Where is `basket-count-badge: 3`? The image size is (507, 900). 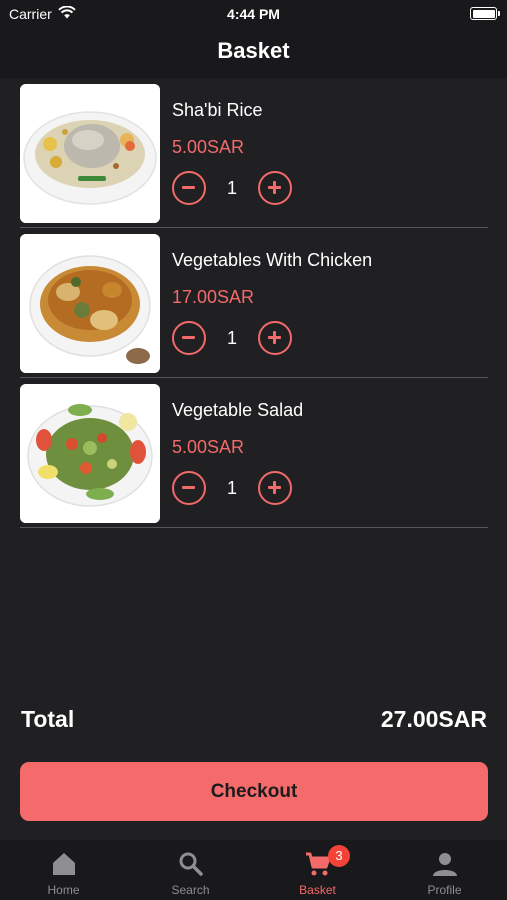 basket-count-badge: 3 is located at coordinates (339, 856).